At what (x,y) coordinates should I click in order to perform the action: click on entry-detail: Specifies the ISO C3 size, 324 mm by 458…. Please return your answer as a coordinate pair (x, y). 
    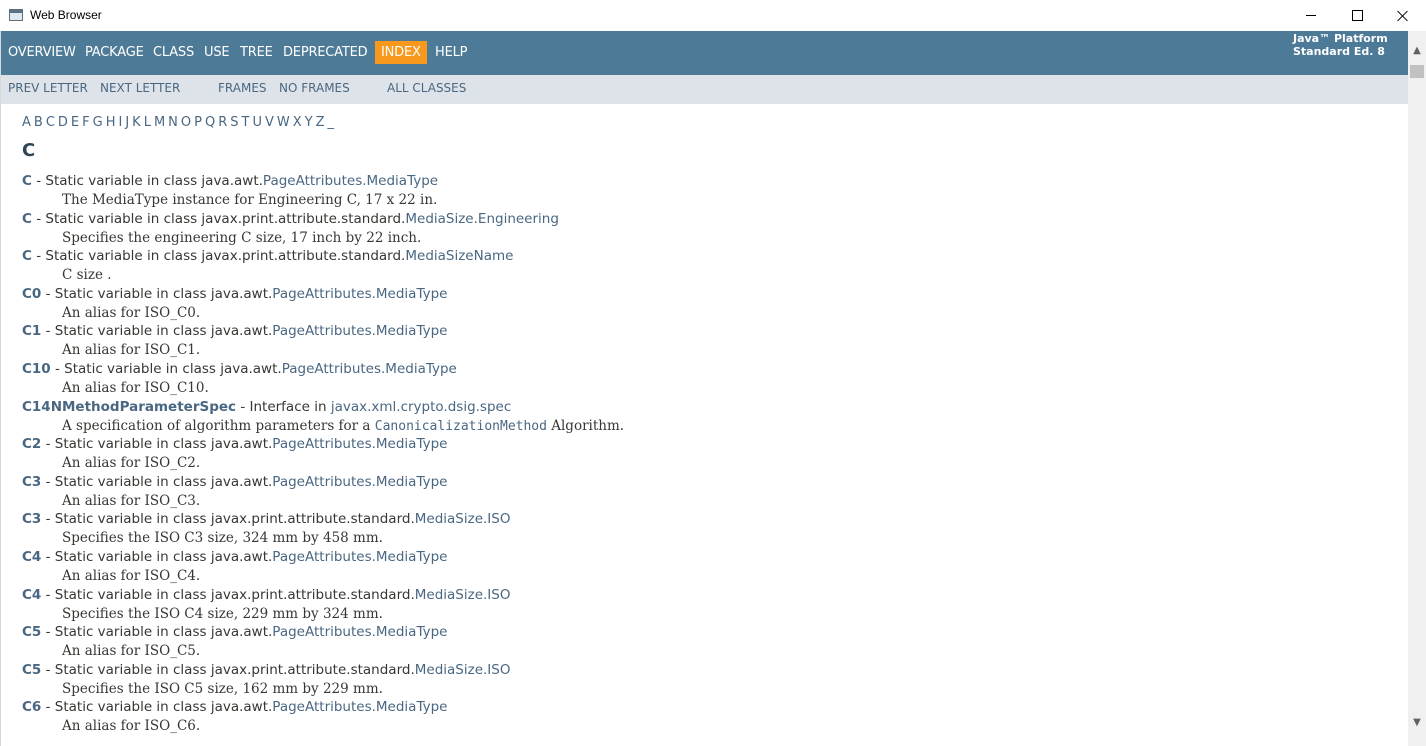
    Looking at the image, I should click on (222, 538).